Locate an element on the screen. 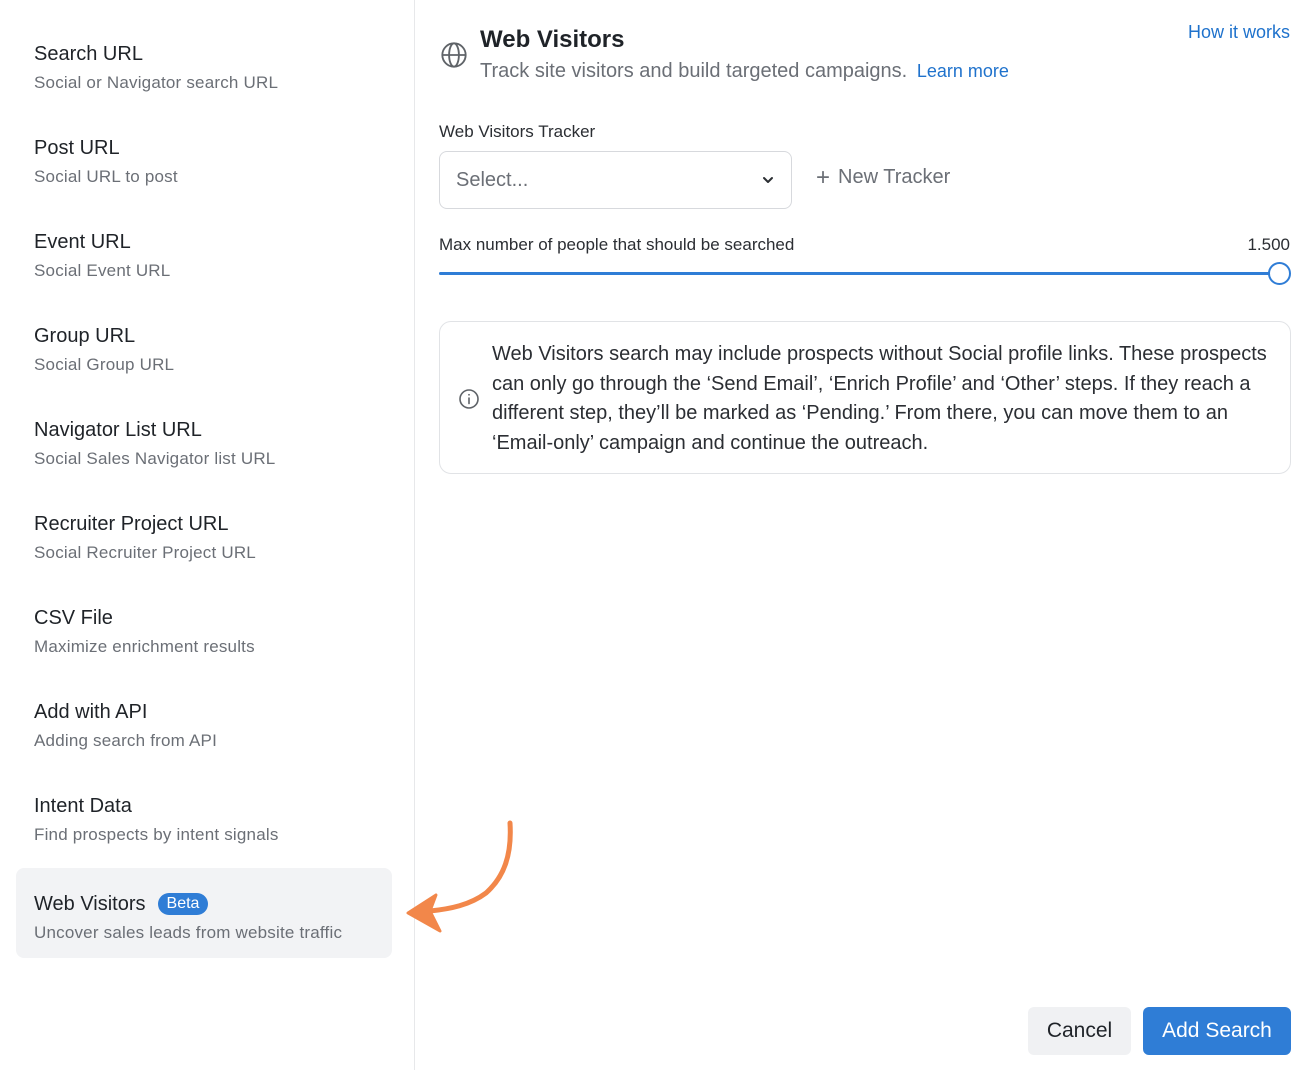  sidebar-item-event-url: Event URL Social Event URL is located at coordinates (204, 251).